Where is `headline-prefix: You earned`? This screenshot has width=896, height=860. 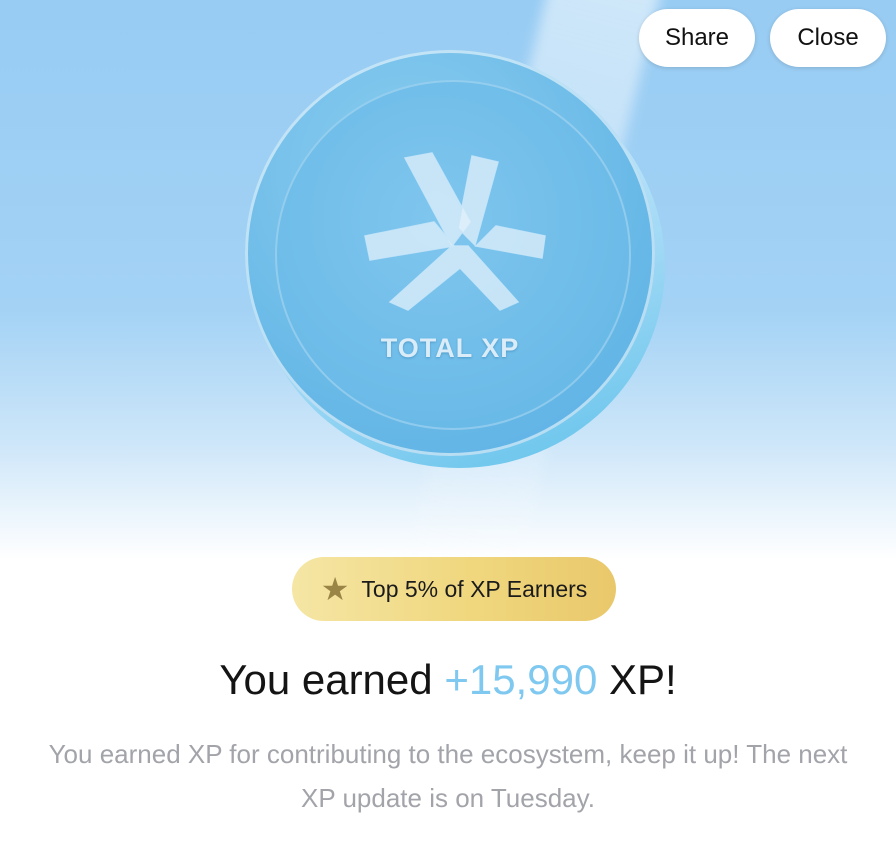 headline-prefix: You earned is located at coordinates (326, 679).